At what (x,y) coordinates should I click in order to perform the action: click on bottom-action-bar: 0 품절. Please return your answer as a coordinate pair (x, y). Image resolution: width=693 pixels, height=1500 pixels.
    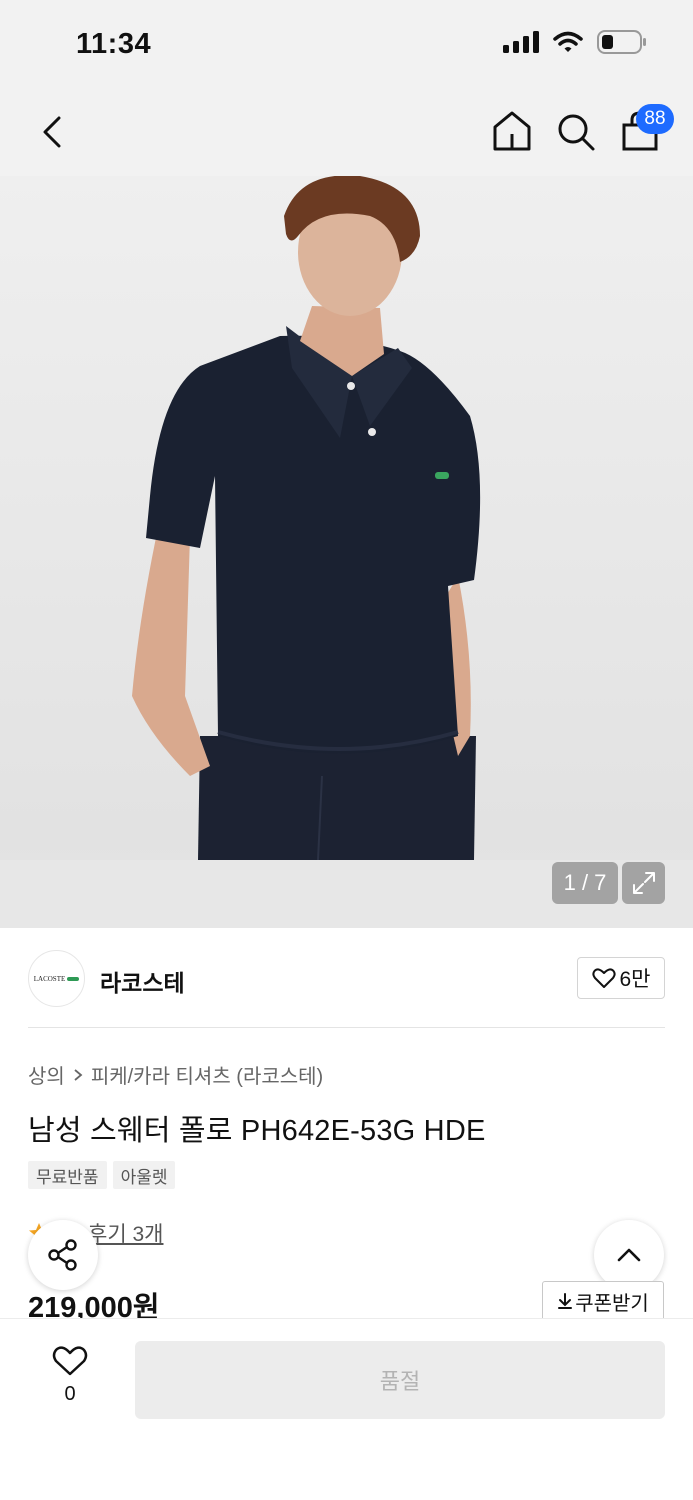
    Looking at the image, I should click on (346, 1409).